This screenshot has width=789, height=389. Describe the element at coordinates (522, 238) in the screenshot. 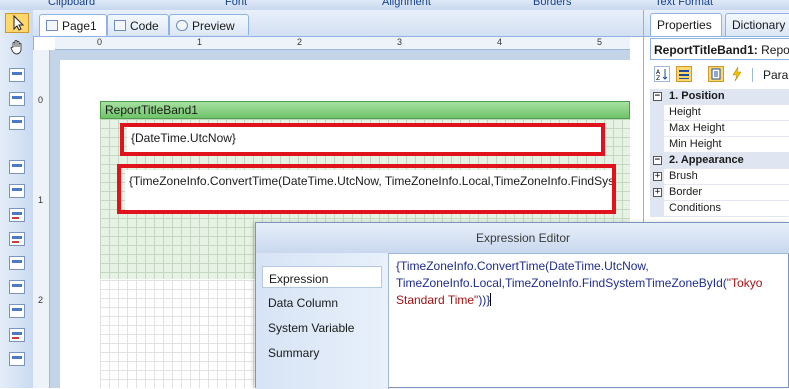

I see `dialog-title: Expression Editor` at that location.